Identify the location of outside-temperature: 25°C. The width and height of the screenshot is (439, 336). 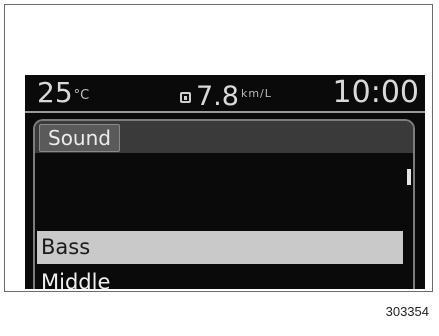
(63, 94).